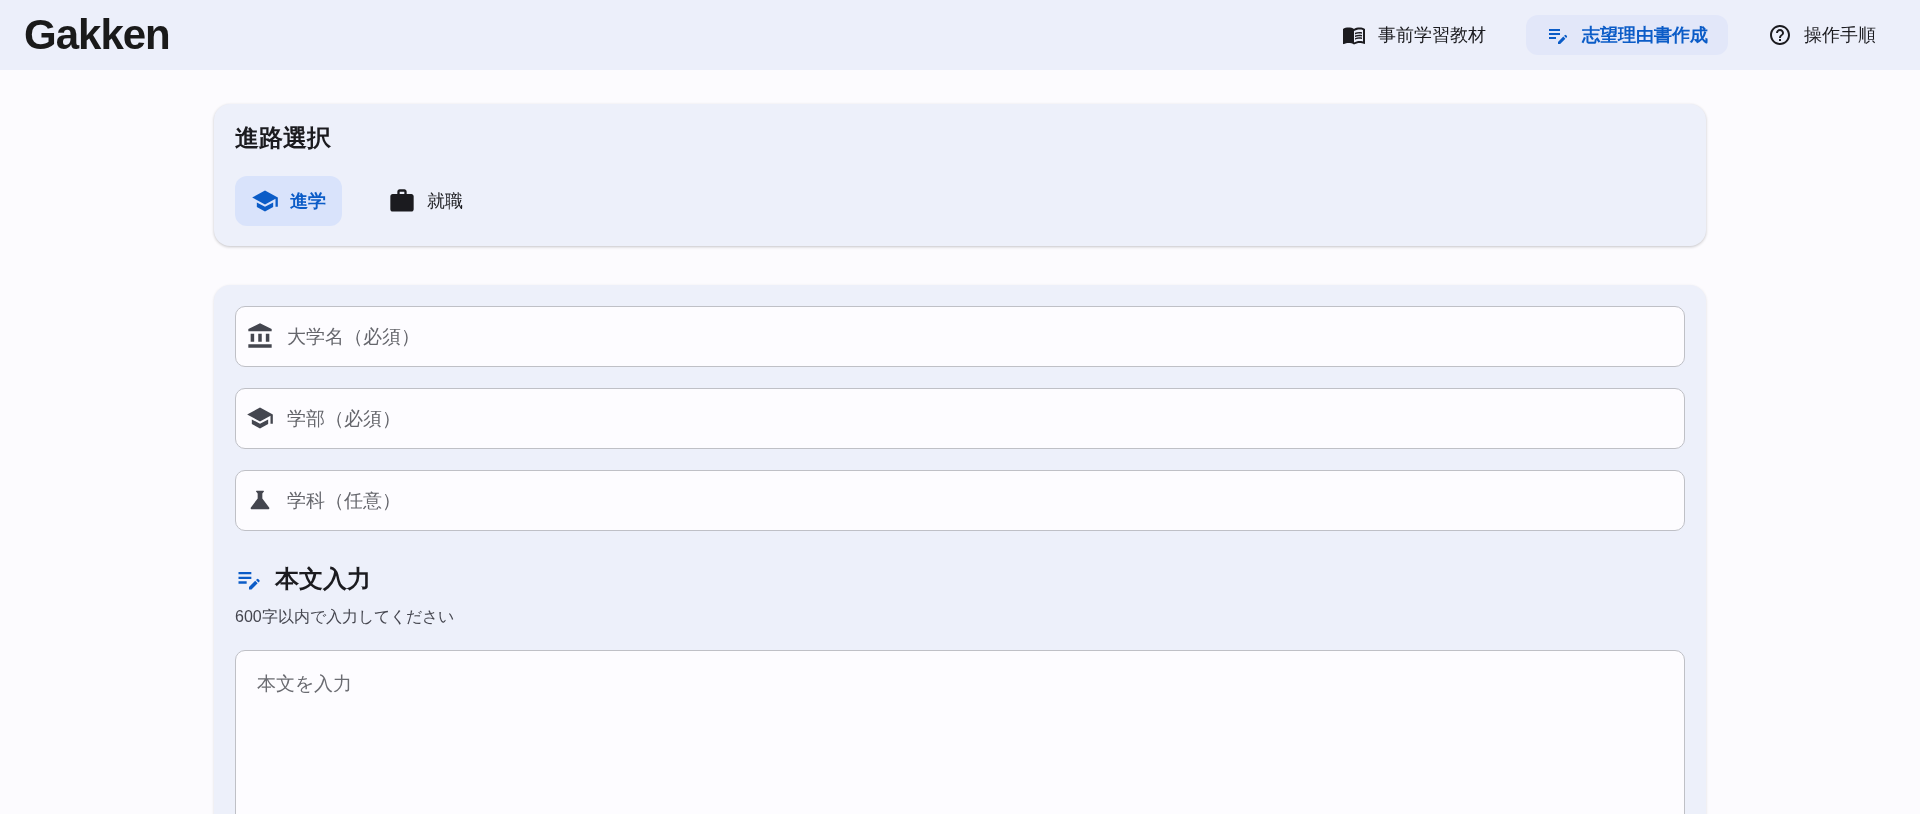  I want to click on path-option-button: 就職, so click(425, 201).